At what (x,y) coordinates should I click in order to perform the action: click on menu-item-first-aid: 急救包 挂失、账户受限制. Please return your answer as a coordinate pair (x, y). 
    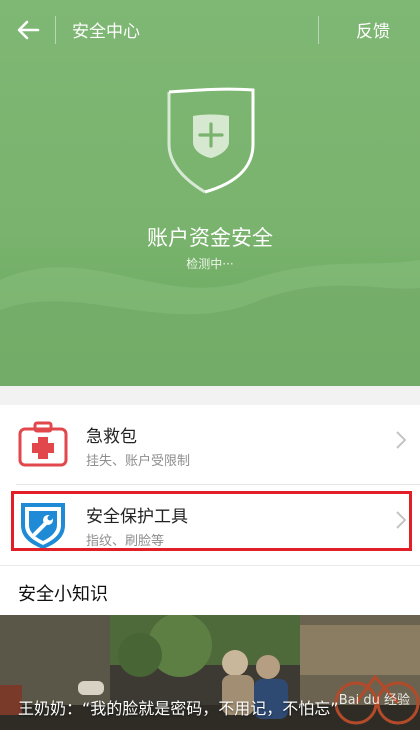
    Looking at the image, I should click on (210, 444).